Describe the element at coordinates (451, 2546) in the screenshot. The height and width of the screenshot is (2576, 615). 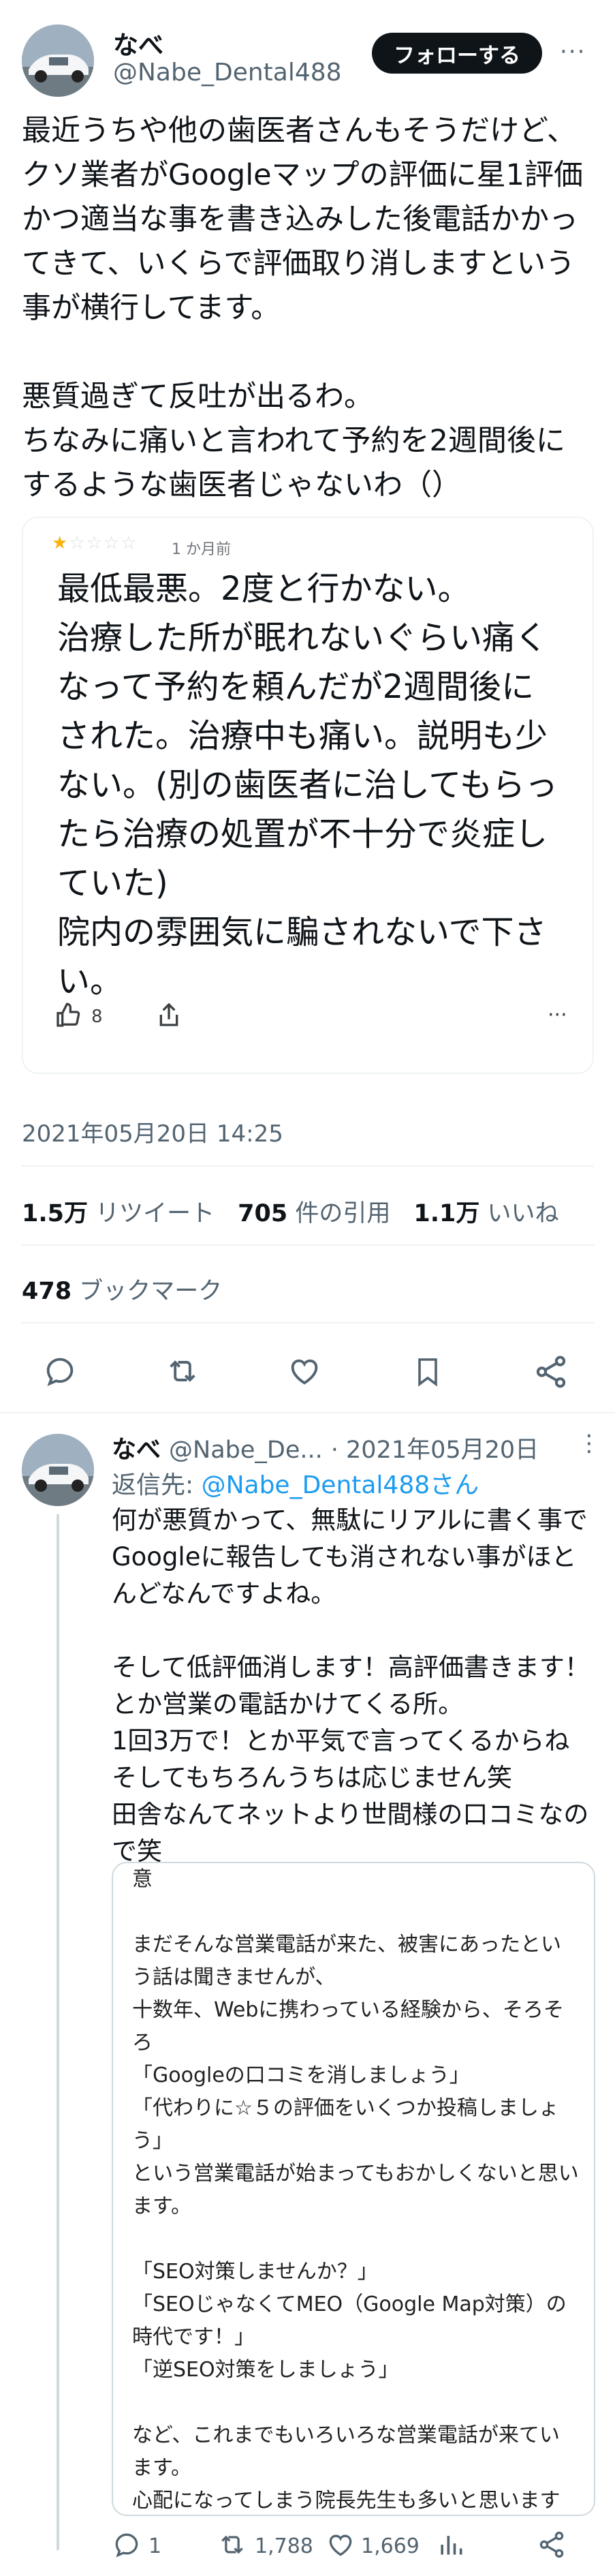
I see `analytics-icon` at that location.